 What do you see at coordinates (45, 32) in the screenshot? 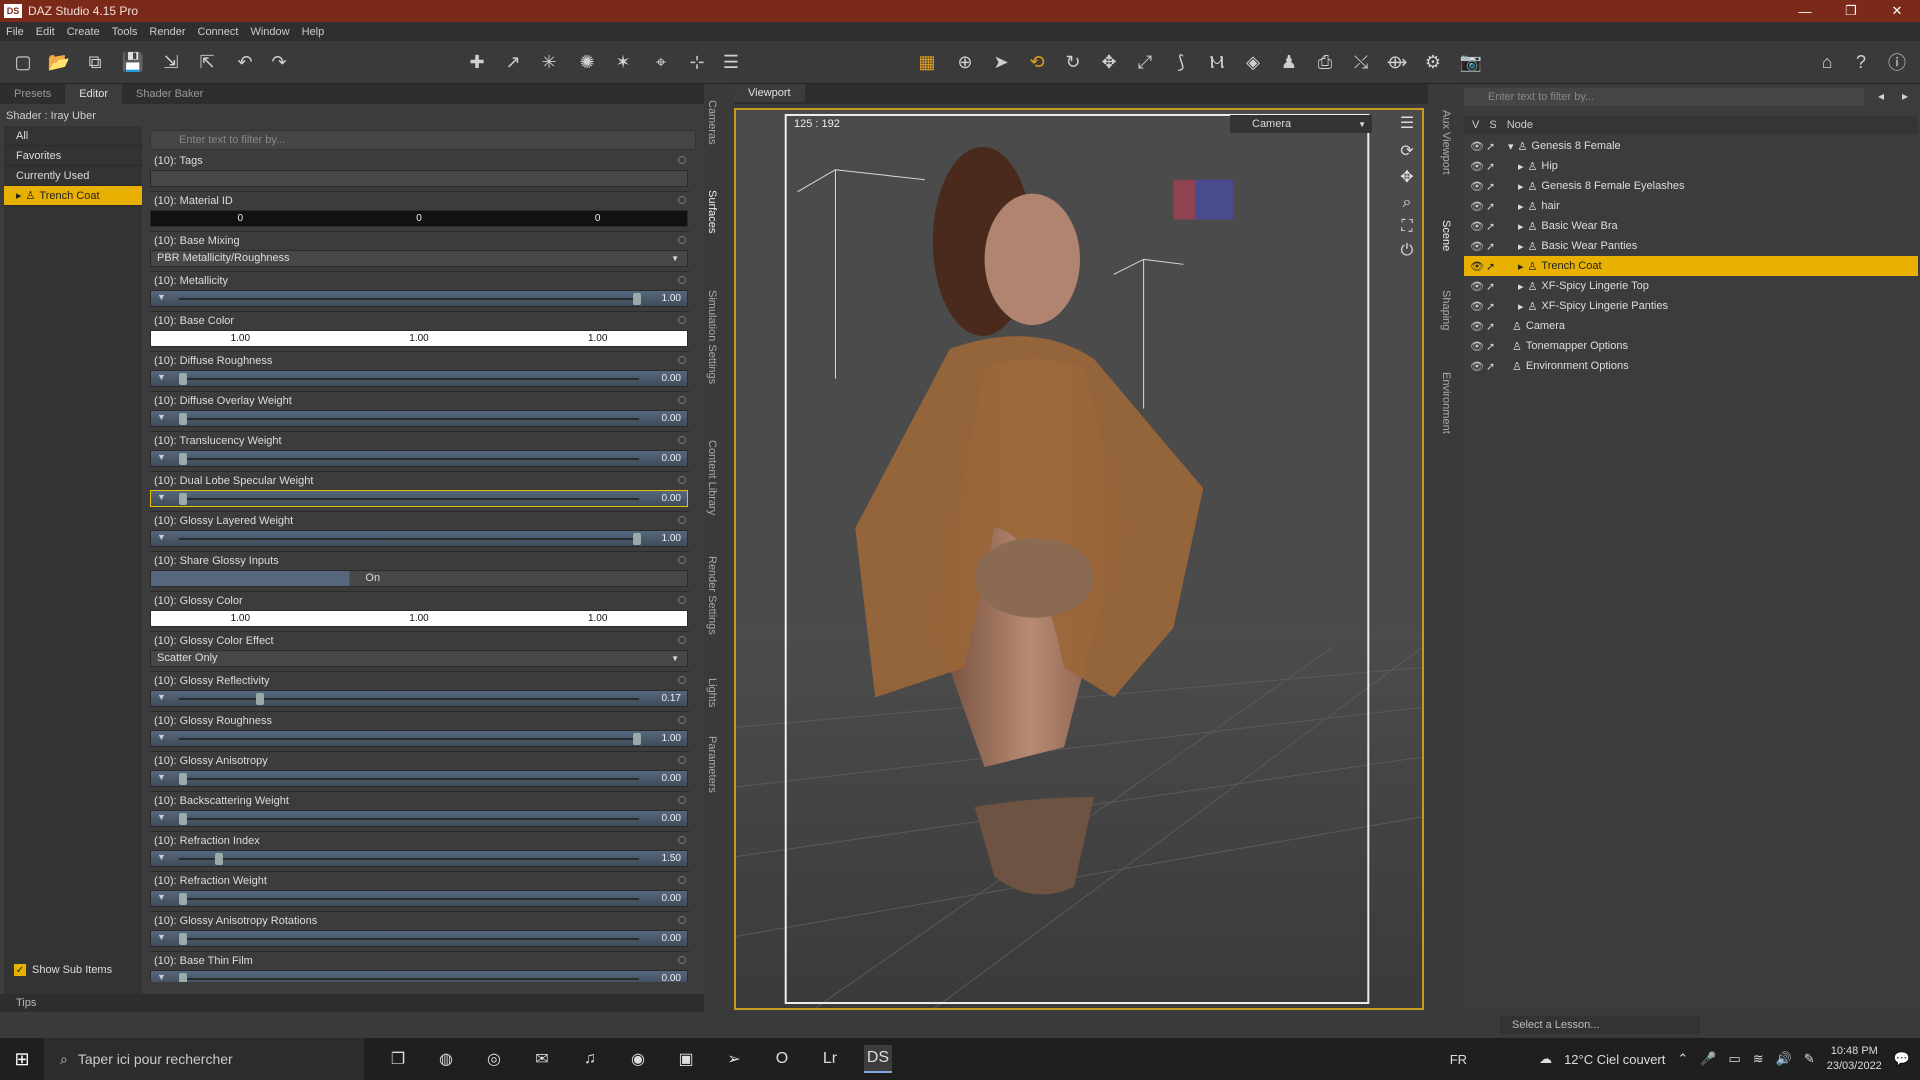
I see `menu-edit: Edit` at bounding box center [45, 32].